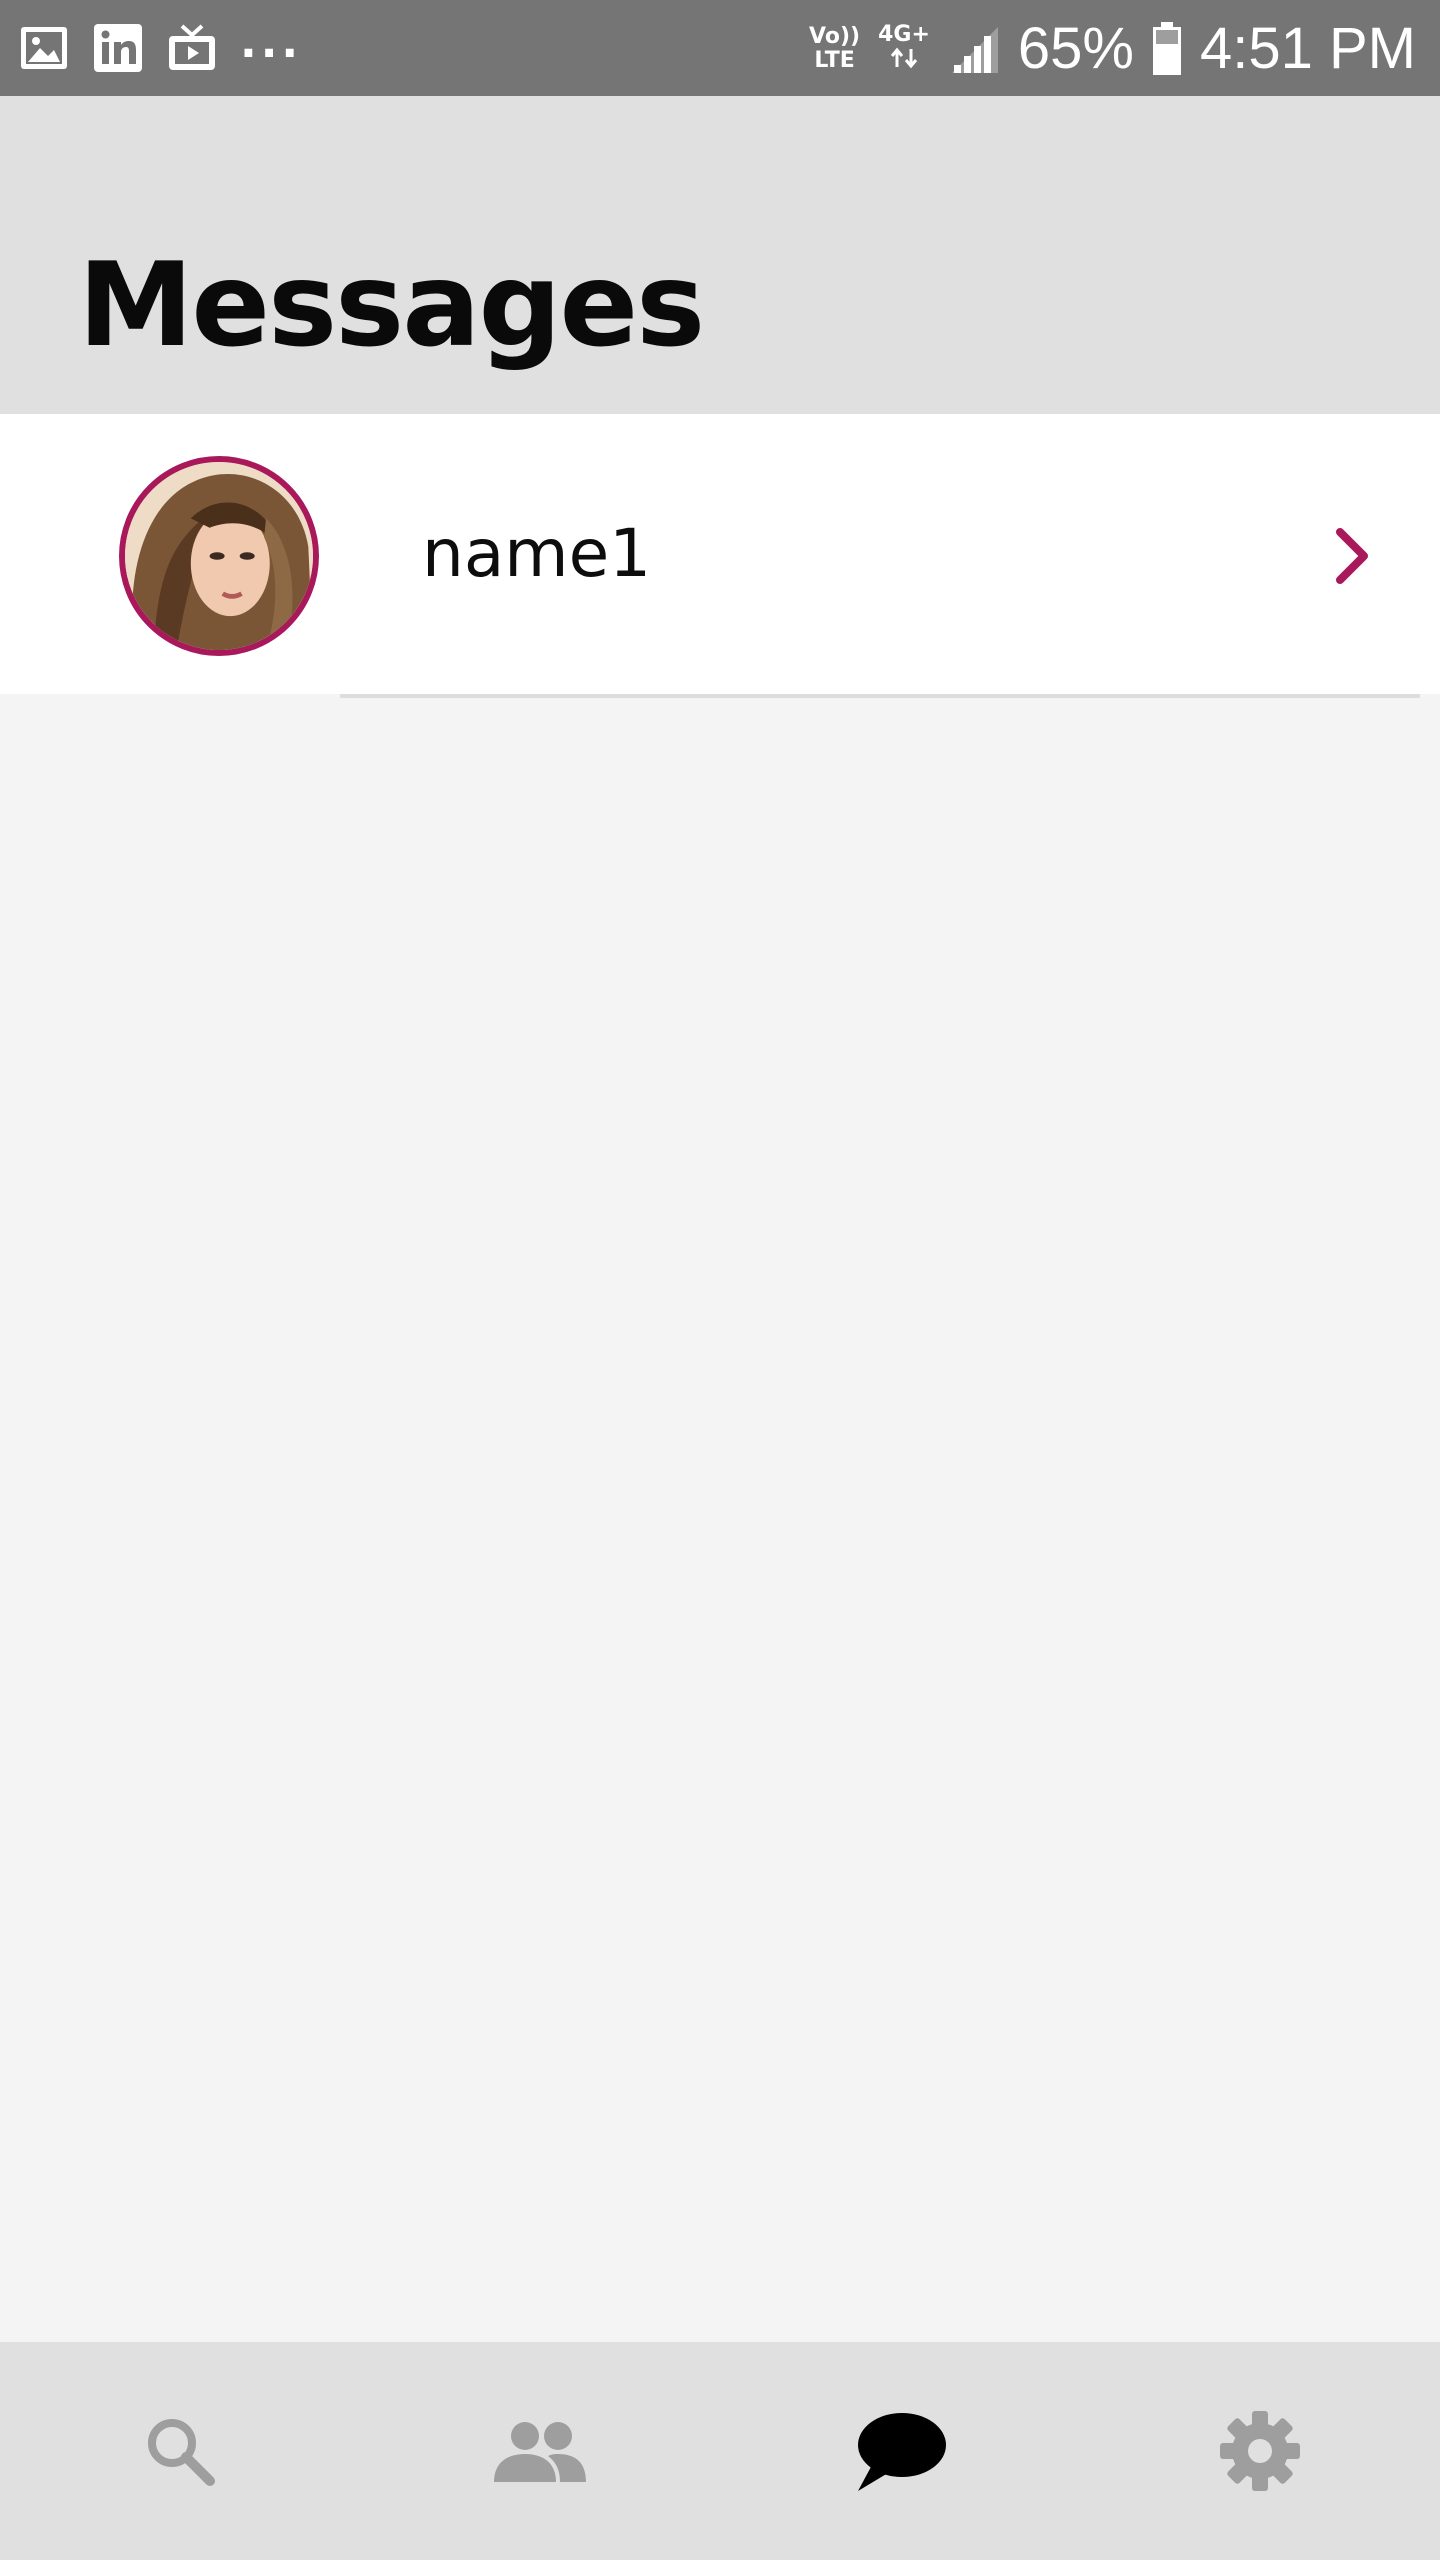  I want to click on battery-percent: 65%, so click(1075, 48).